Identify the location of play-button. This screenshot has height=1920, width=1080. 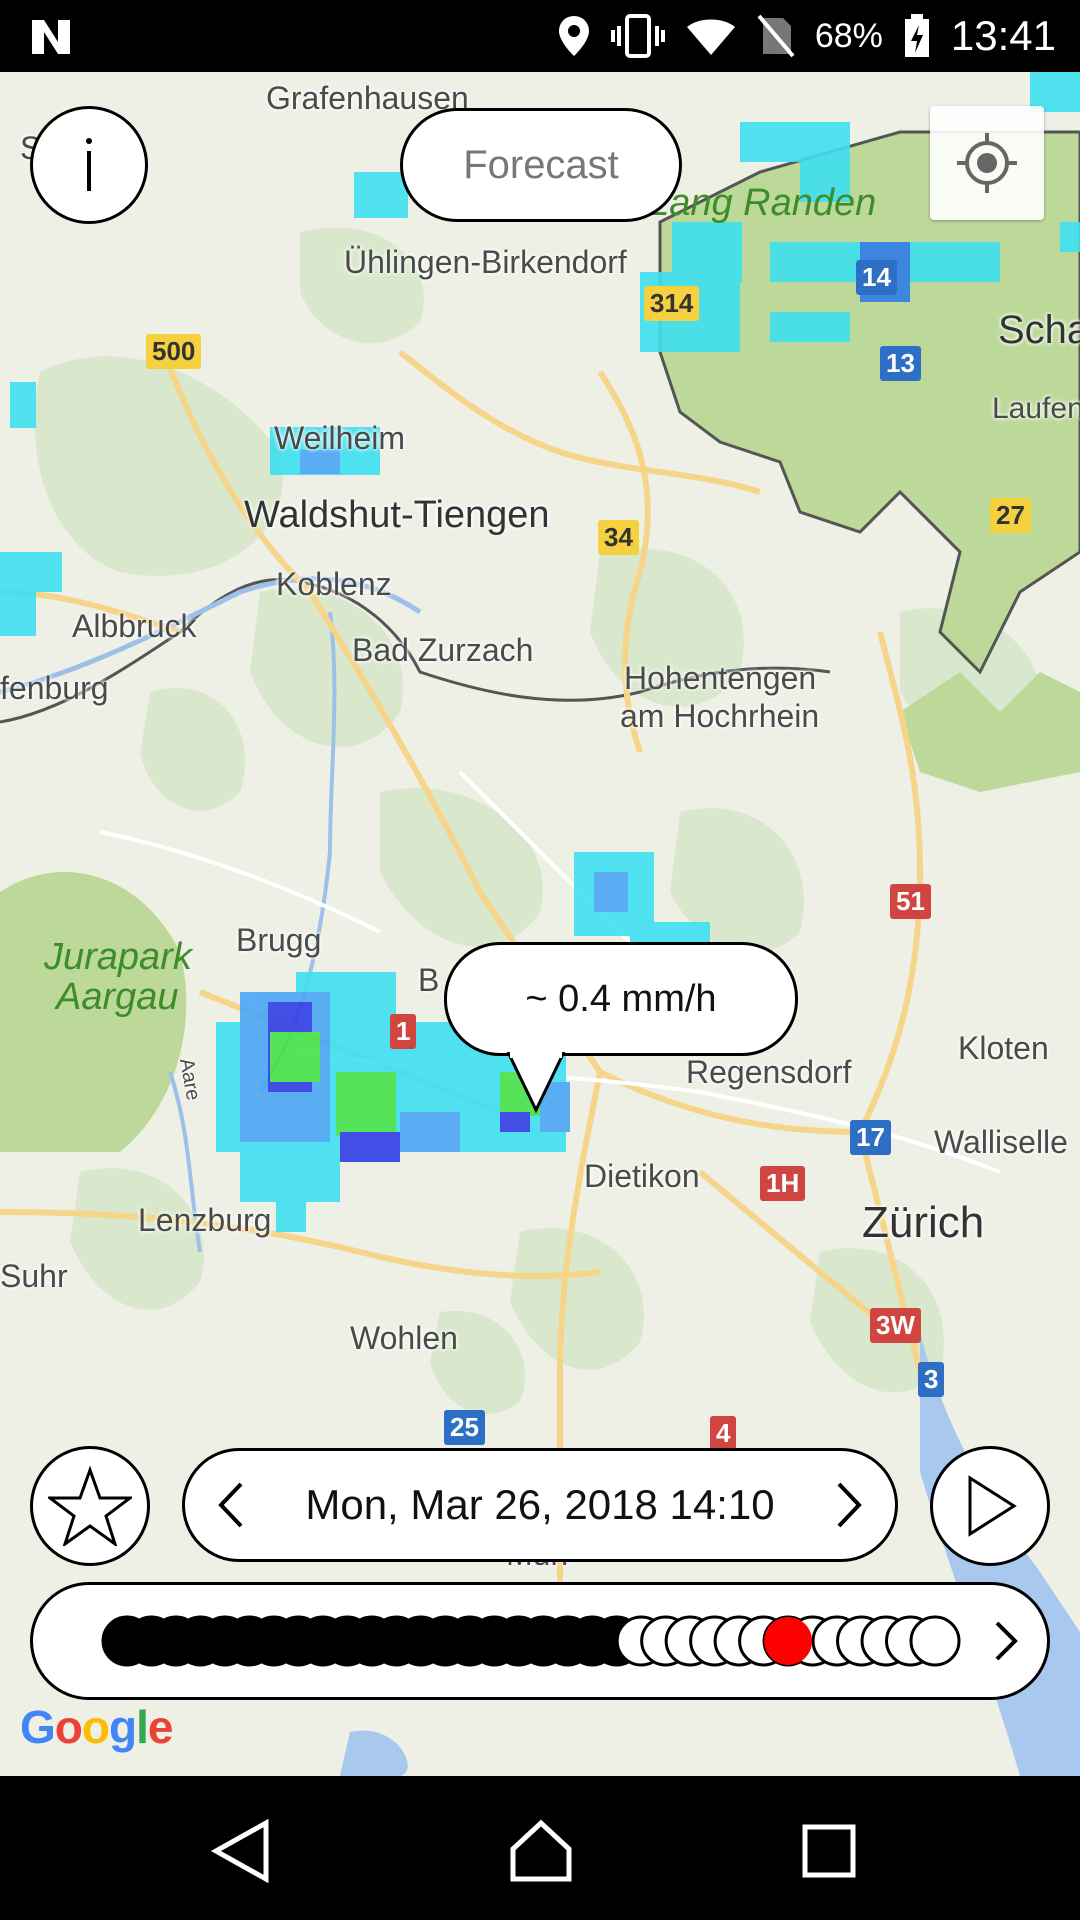
(990, 1506).